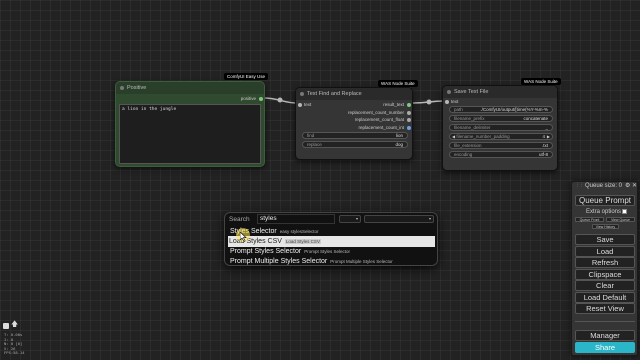 The image size is (640, 360). I want to click on reset-view-button: Reset View, so click(605, 308).